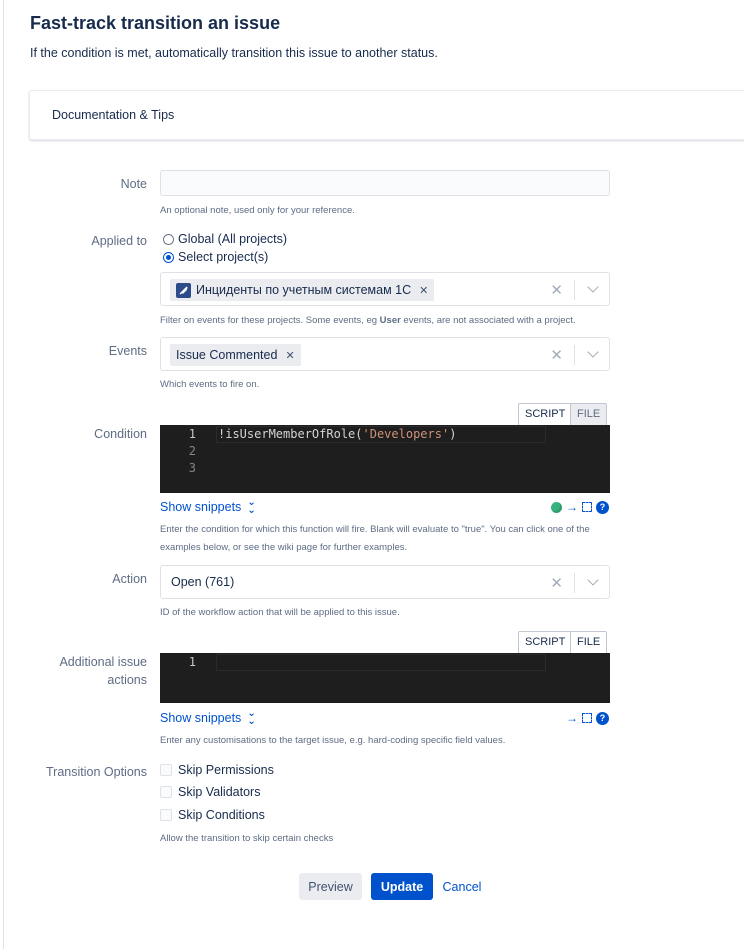  What do you see at coordinates (290, 434) in the screenshot?
I see `code-token: !isUserMemberOfRole(` at bounding box center [290, 434].